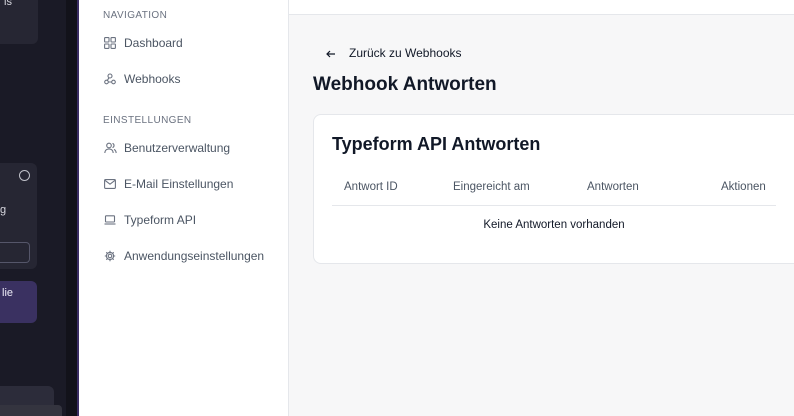 This screenshot has width=794, height=416. What do you see at coordinates (147, 120) in the screenshot?
I see `section-heading-einstellungen: EINSTELLUNGEN` at bounding box center [147, 120].